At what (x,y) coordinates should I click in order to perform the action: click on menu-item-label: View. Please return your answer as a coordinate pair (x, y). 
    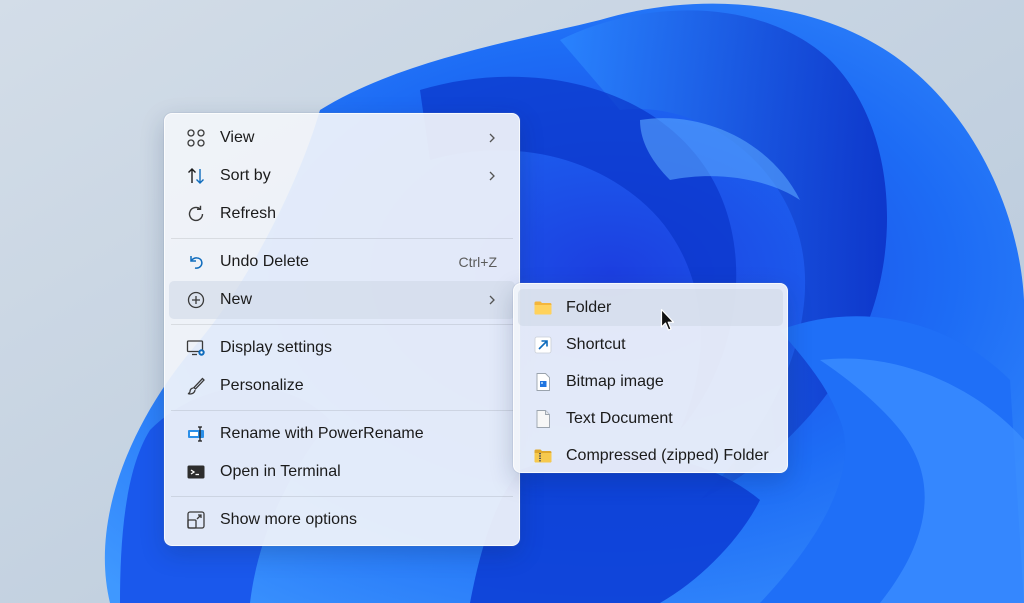
    Looking at the image, I should click on (237, 137).